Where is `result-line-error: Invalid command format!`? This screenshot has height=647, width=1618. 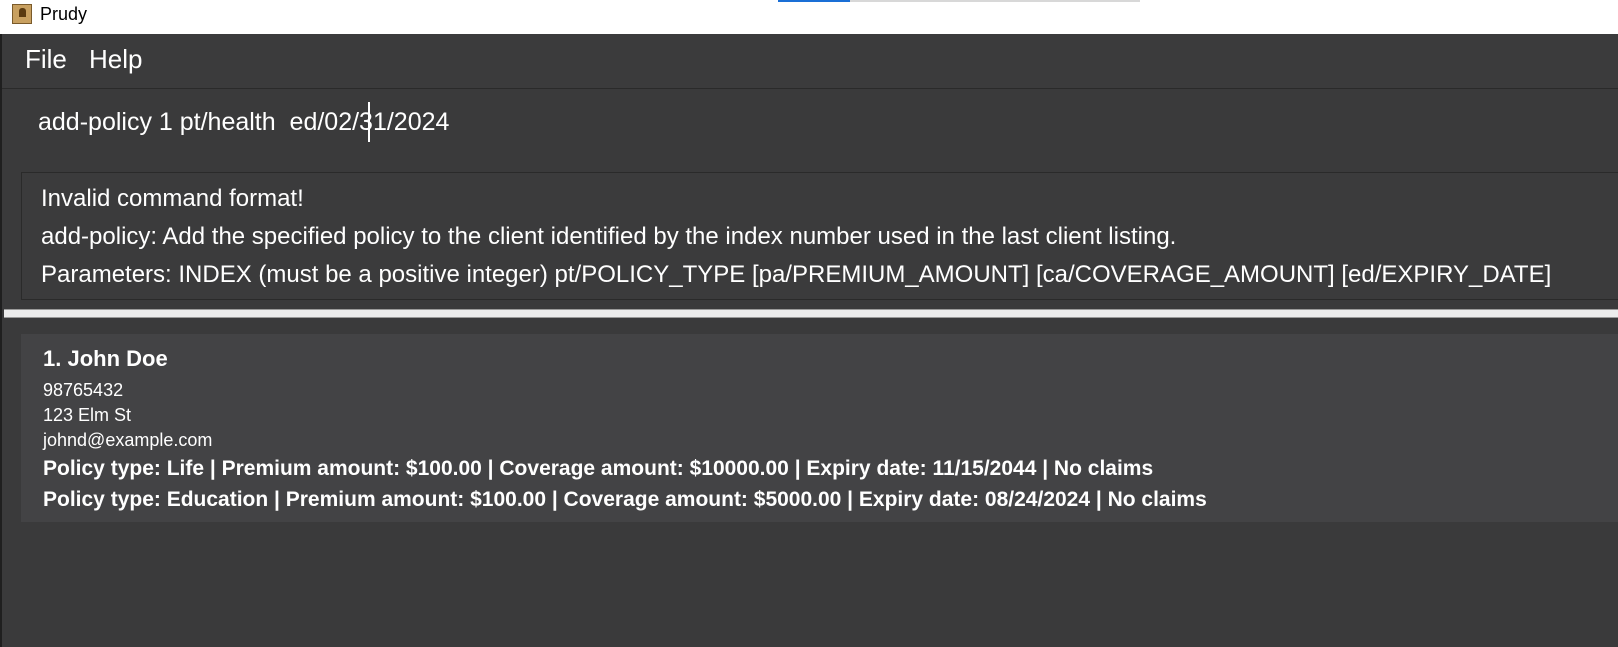 result-line-error: Invalid command format! is located at coordinates (172, 198).